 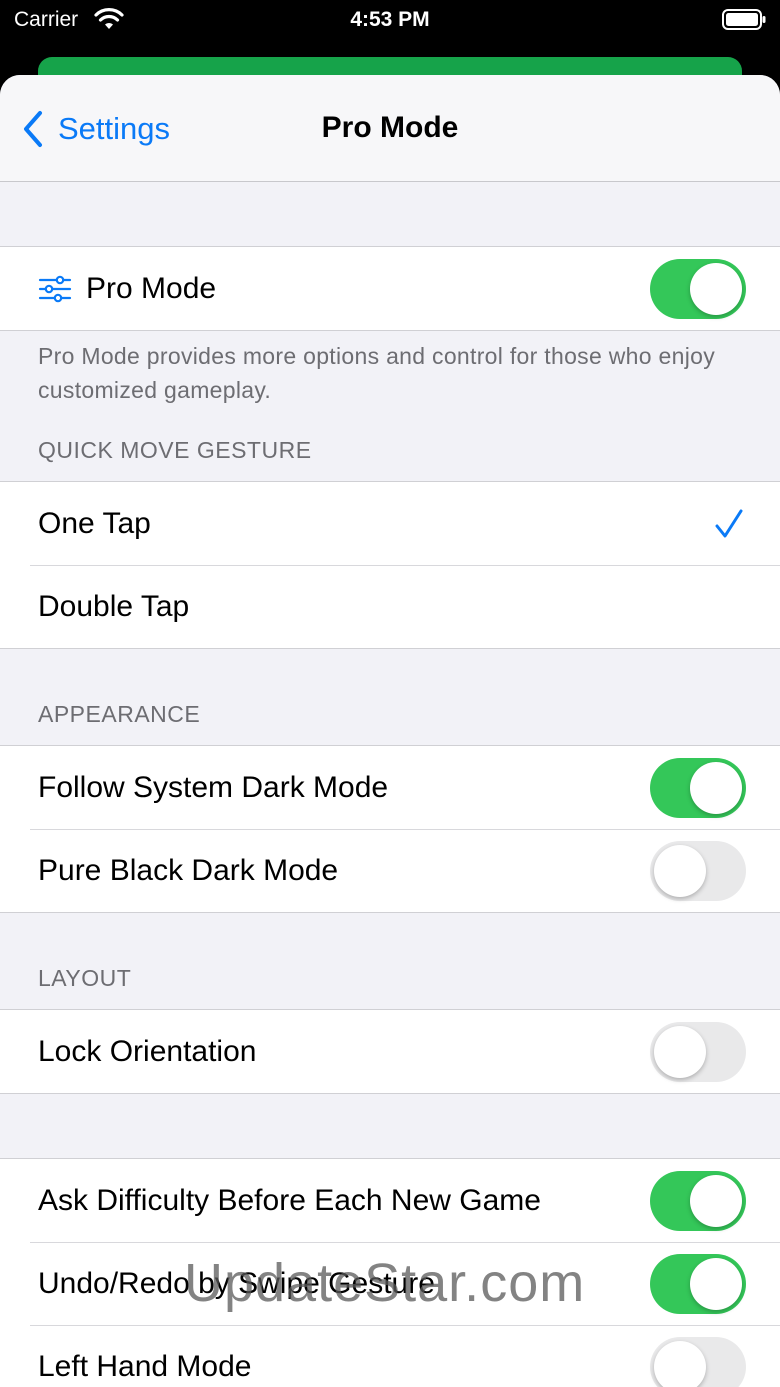 What do you see at coordinates (390, 1200) in the screenshot?
I see `ask-difficulty-row: Ask Difficulty Before Each New Game` at bounding box center [390, 1200].